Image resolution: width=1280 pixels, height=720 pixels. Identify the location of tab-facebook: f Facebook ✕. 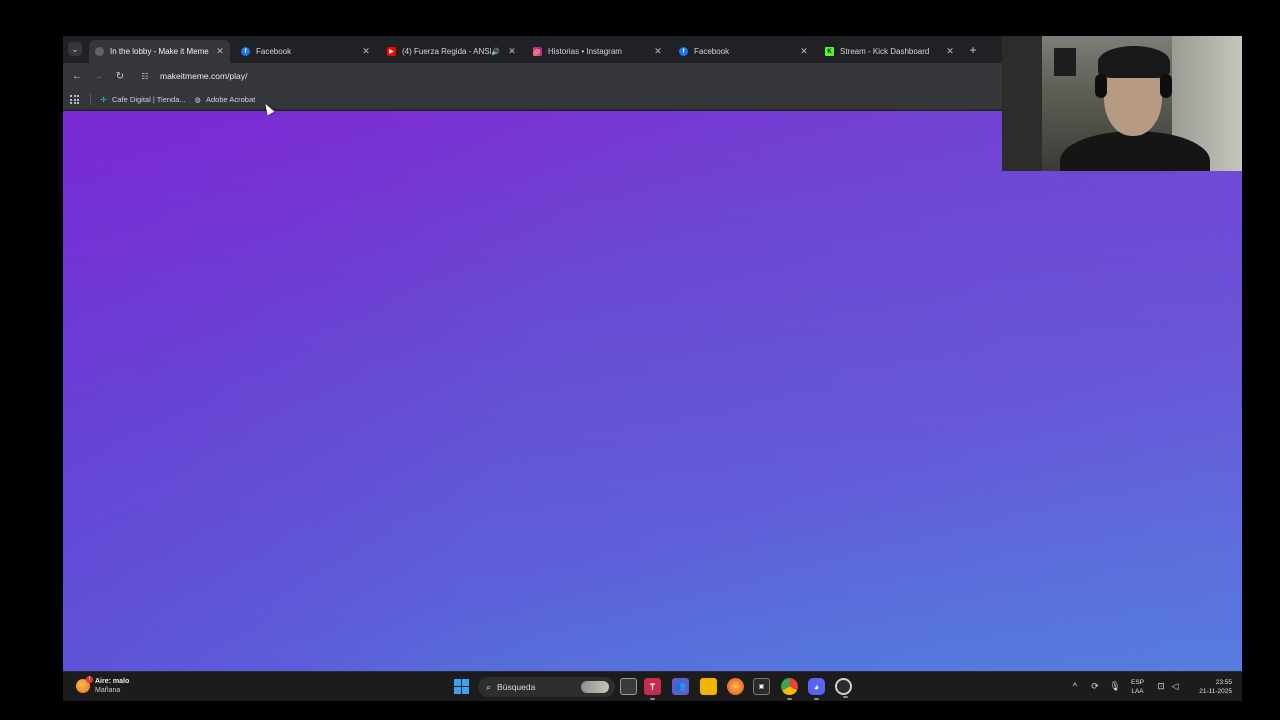
(305, 51).